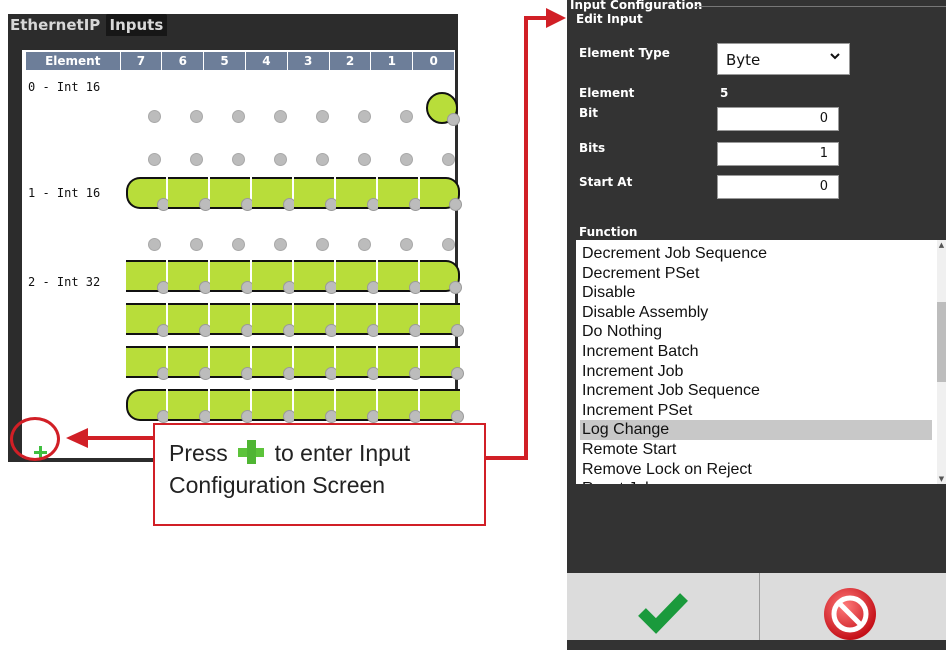 Image resolution: width=946 pixels, height=654 pixels. What do you see at coordinates (592, 148) in the screenshot?
I see `bits-label: Bits` at bounding box center [592, 148].